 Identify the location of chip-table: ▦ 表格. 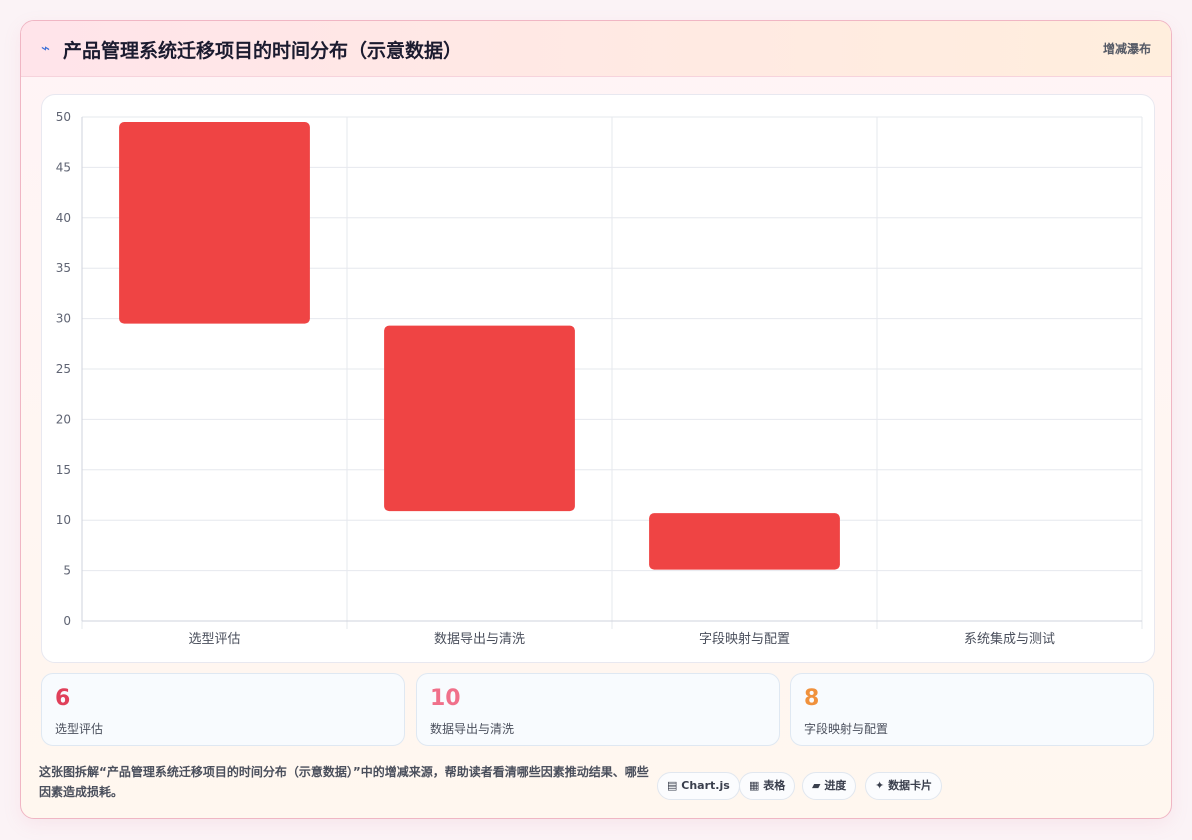
(767, 786).